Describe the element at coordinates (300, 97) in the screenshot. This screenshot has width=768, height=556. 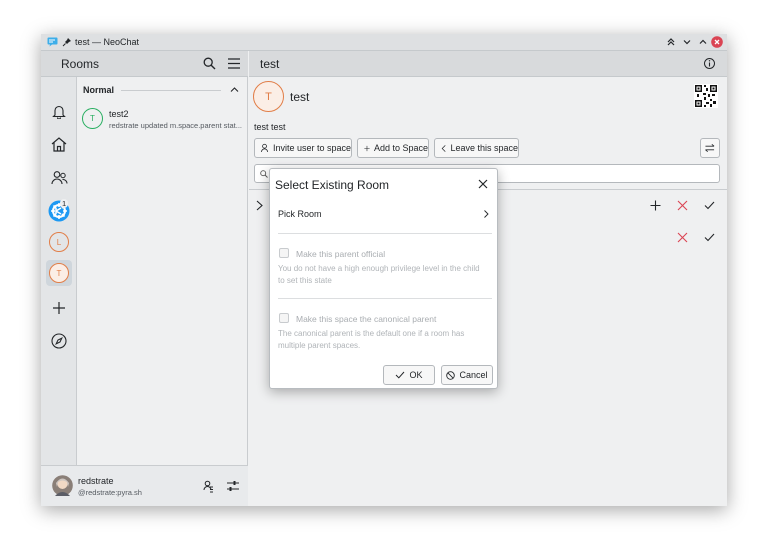
I see `space-name: test` at that location.